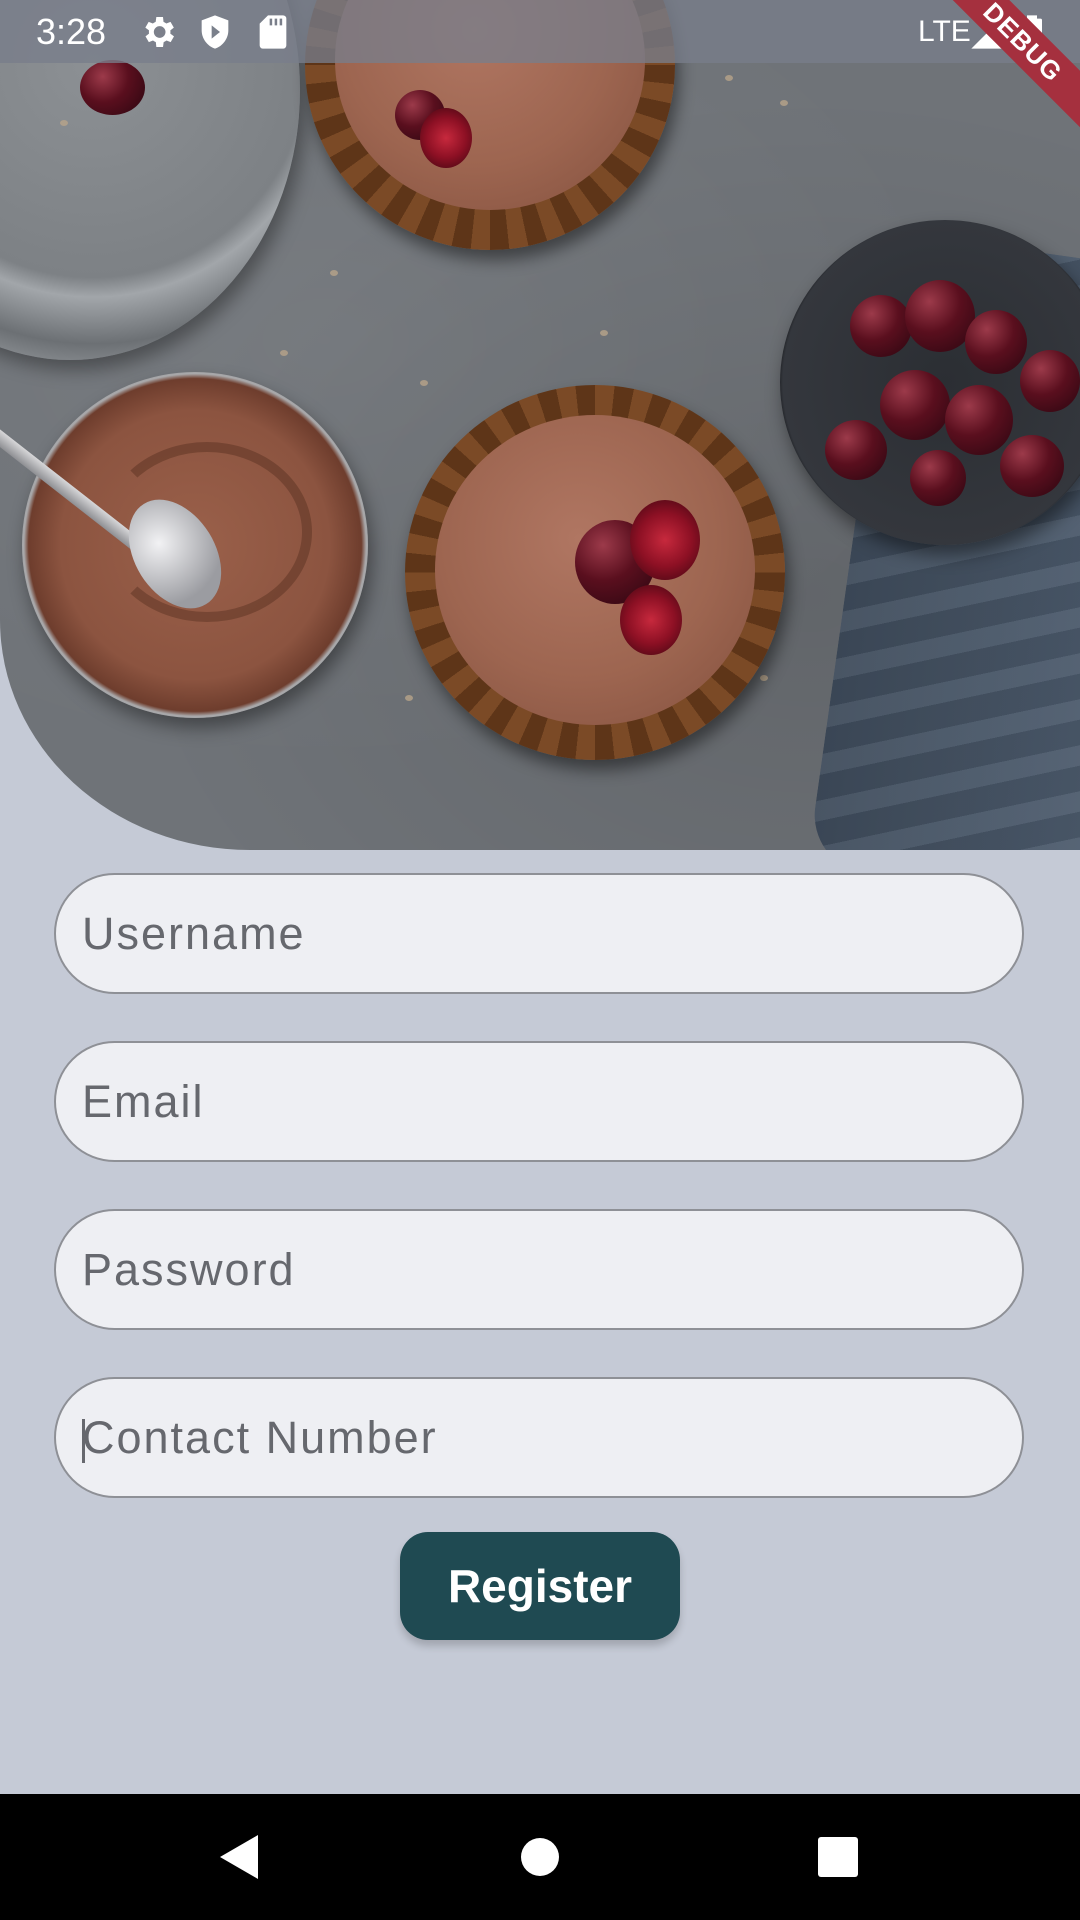  I want to click on shield-icon, so click(215, 32).